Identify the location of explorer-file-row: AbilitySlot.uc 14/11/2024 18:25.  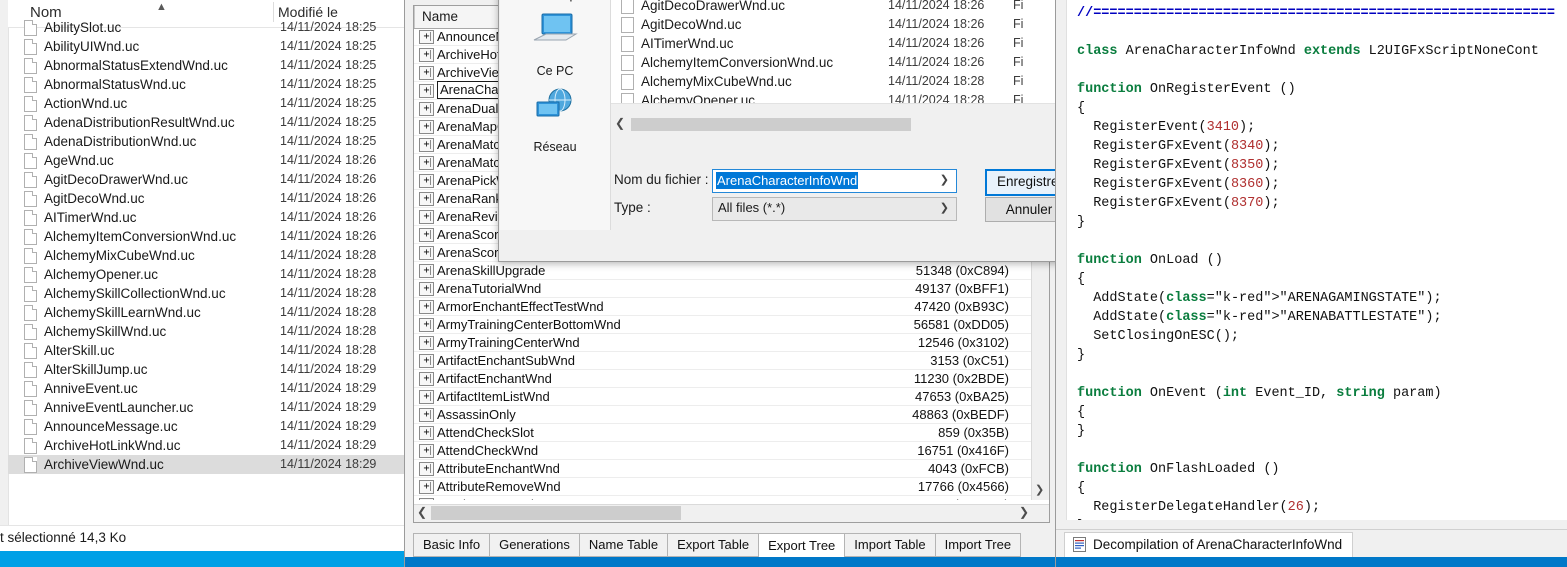
(206, 27).